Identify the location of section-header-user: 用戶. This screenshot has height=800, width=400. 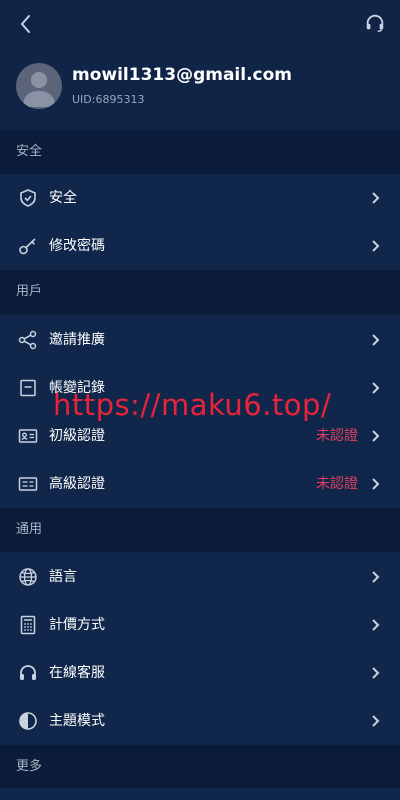
(200, 292).